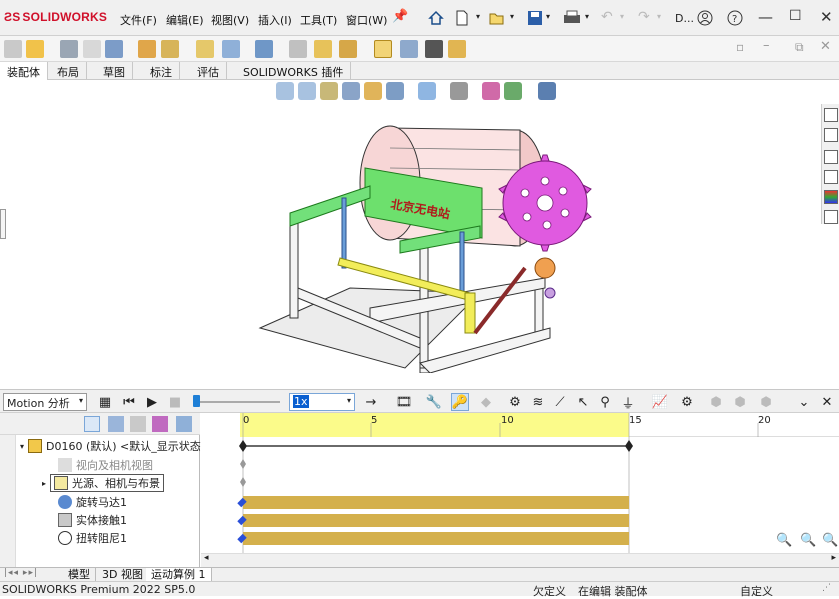 The width and height of the screenshot is (839, 599). Describe the element at coordinates (22, 446) in the screenshot. I see `collapse-arrow-icon: ▾` at that location.